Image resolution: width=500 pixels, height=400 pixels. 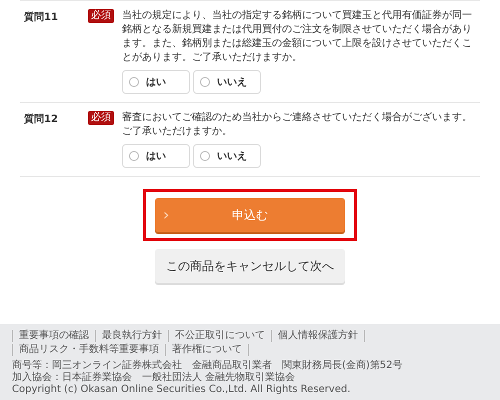 What do you see at coordinates (41, 119) in the screenshot?
I see `question-label: 質問12` at bounding box center [41, 119].